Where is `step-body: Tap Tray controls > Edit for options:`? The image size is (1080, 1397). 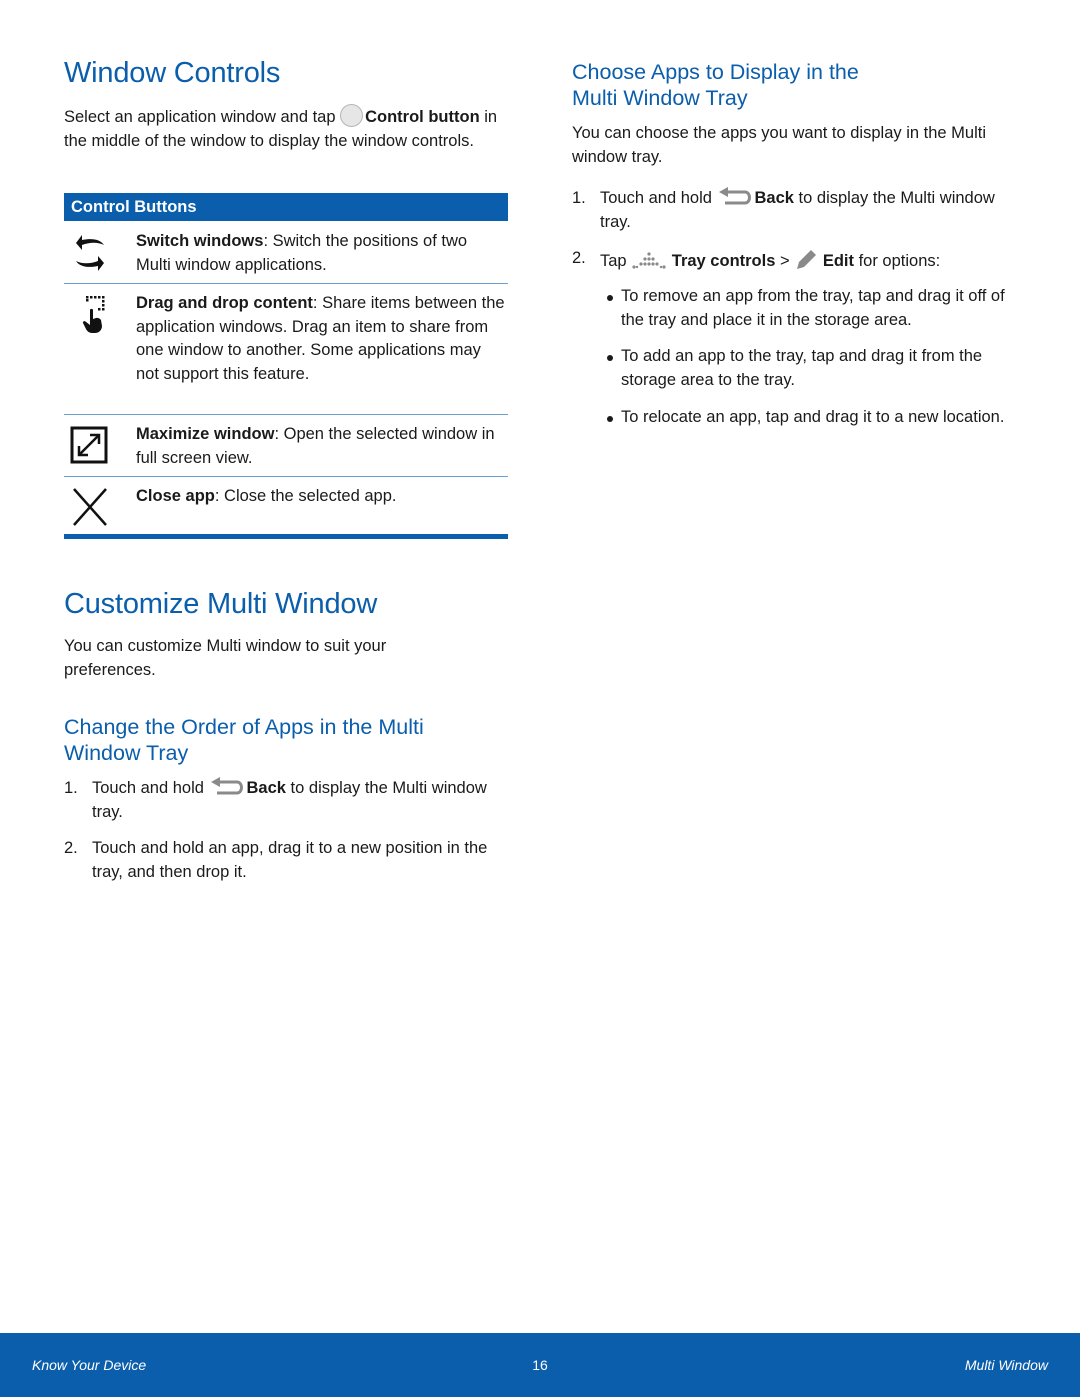 step-body: Tap Tray controls > Edit for options: is located at coordinates (810, 260).